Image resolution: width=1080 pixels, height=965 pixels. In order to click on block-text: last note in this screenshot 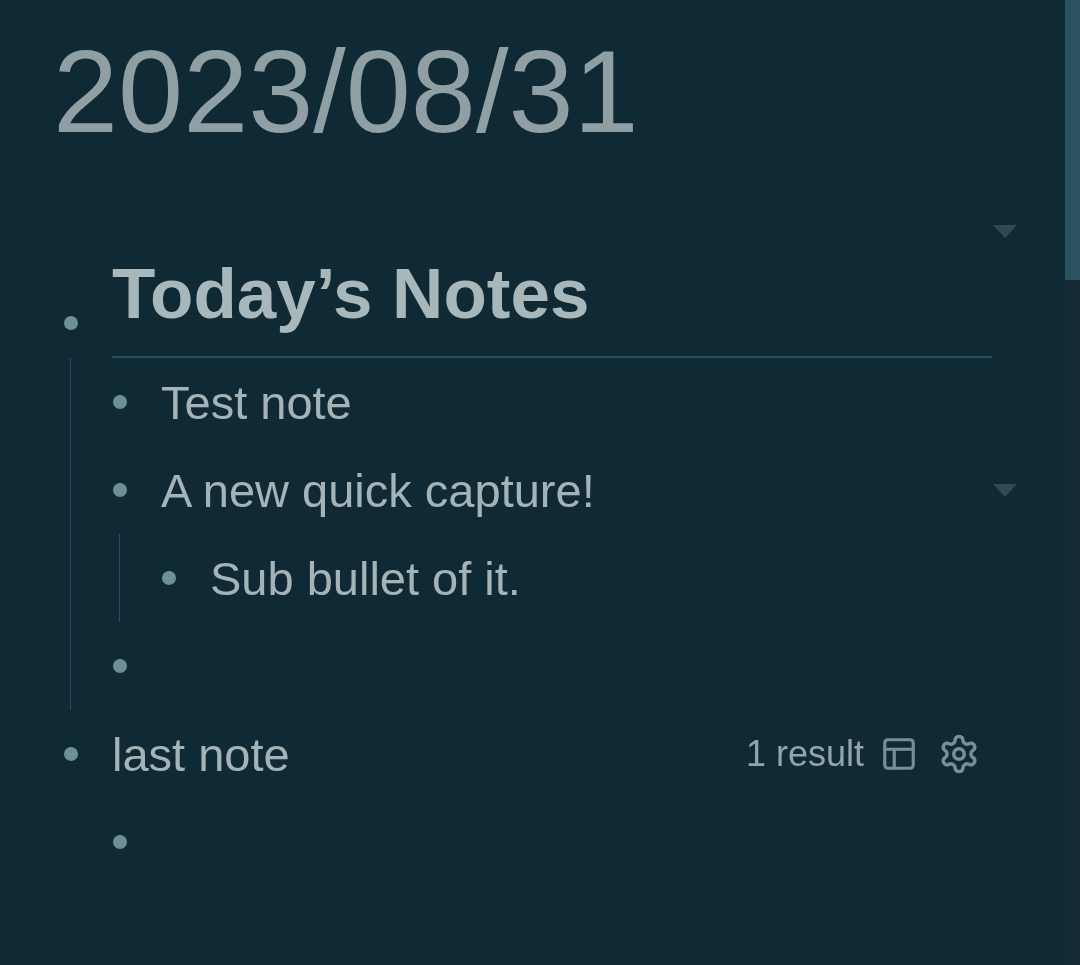, I will do `click(201, 754)`.